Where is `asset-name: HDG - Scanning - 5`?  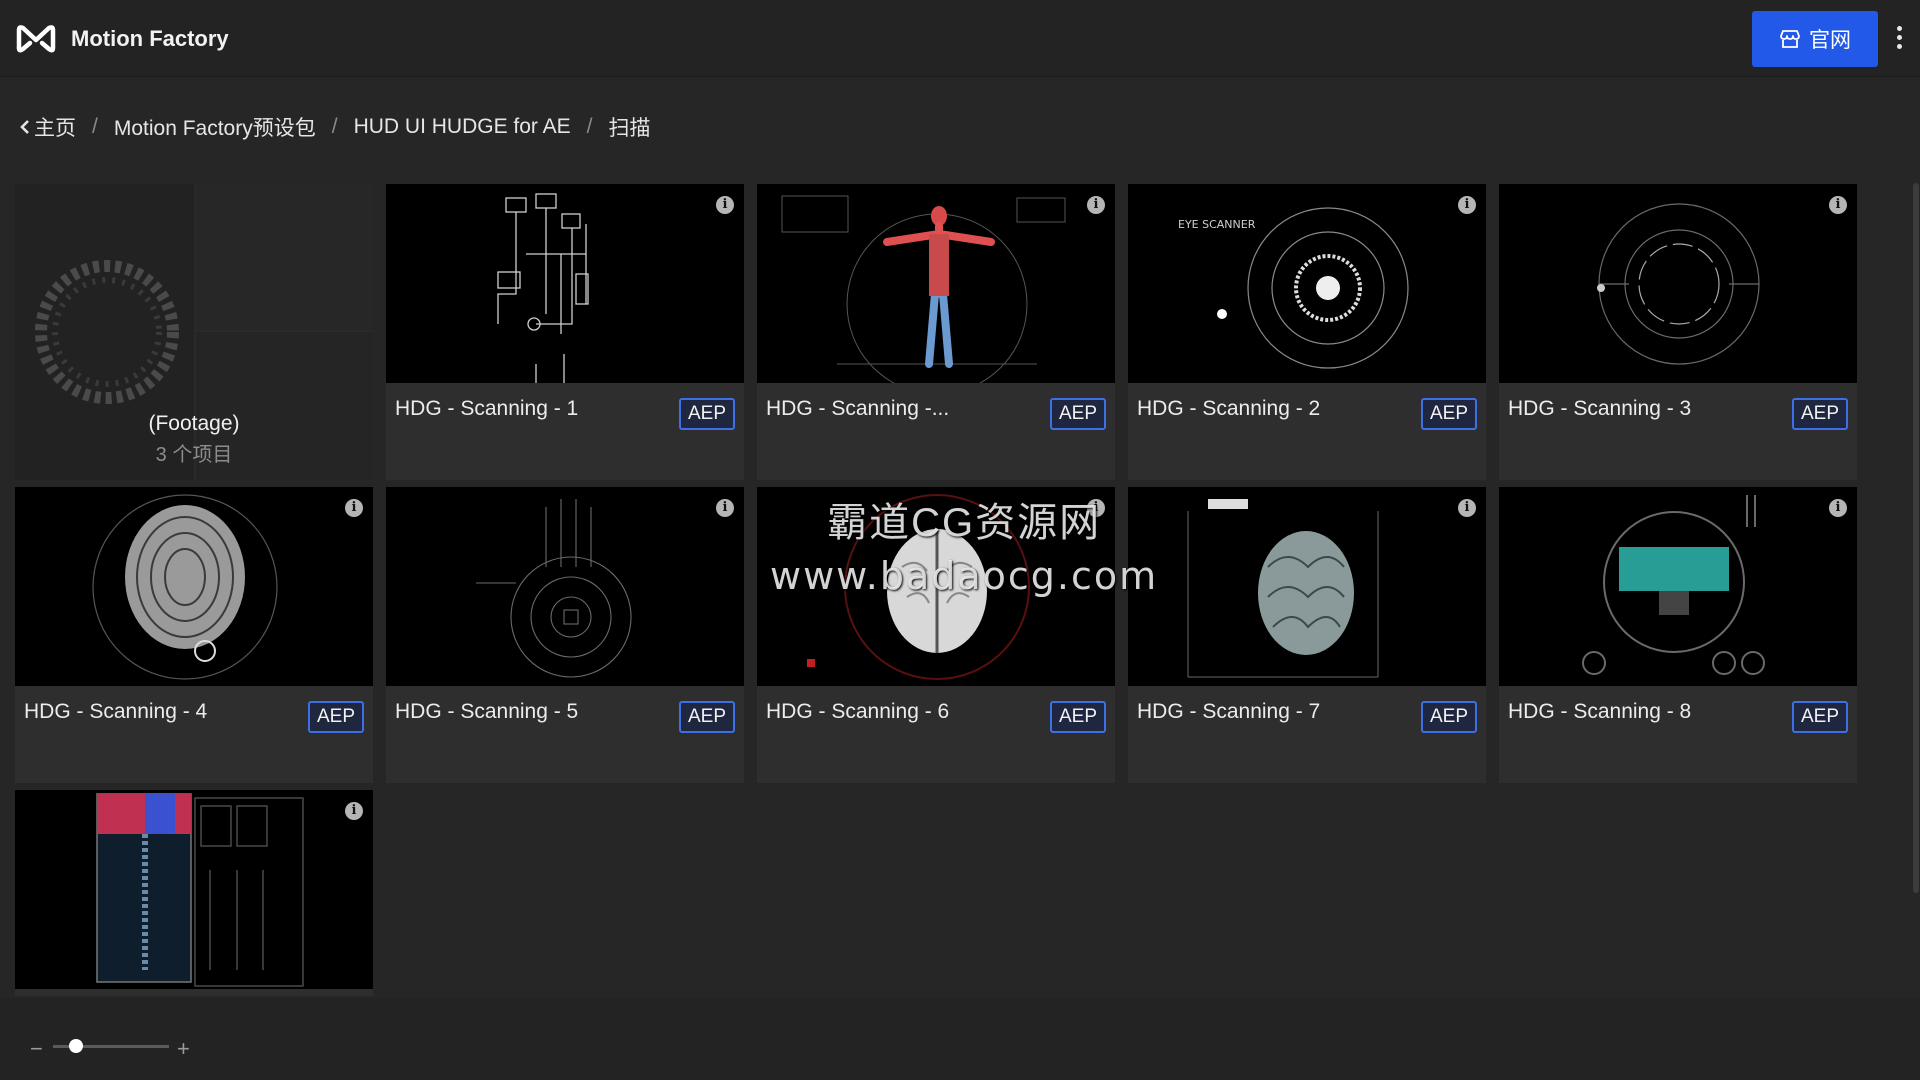
asset-name: HDG - Scanning - 5 is located at coordinates (487, 711).